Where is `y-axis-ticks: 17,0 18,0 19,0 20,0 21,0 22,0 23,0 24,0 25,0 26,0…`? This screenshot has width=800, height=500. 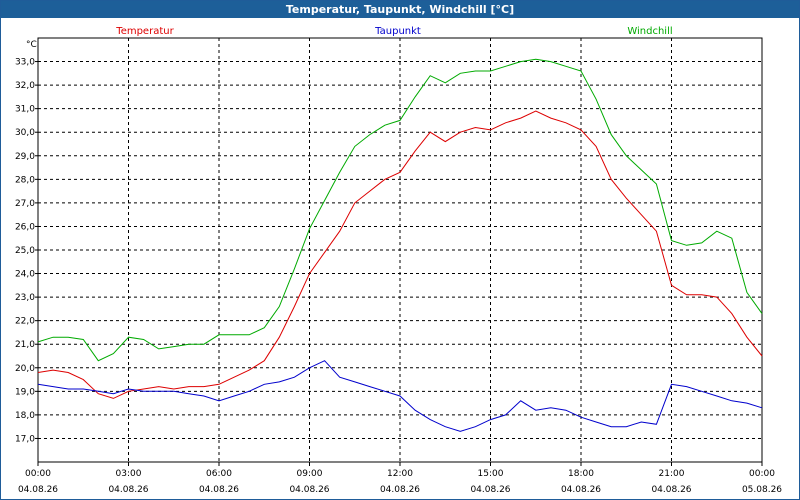
y-axis-ticks: 17,0 18,0 19,0 20,0 21,0 22,0 23,0 24,0 25,0 26,0… is located at coordinates (26, 251).